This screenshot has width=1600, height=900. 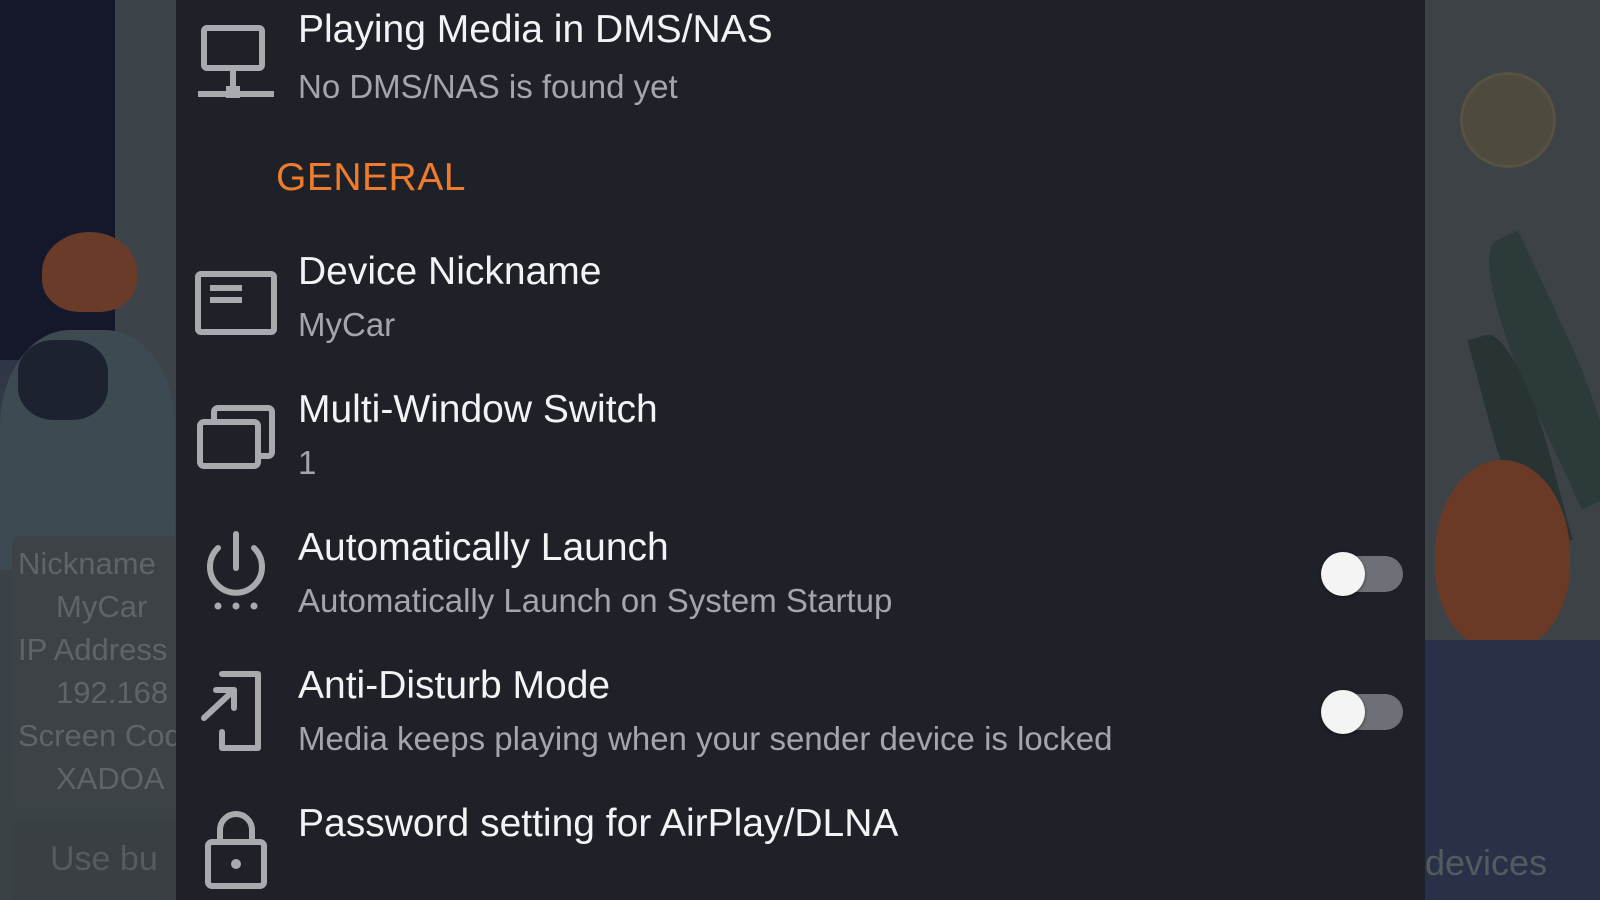 I want to click on ip-value: 192.168, so click(x=112, y=692).